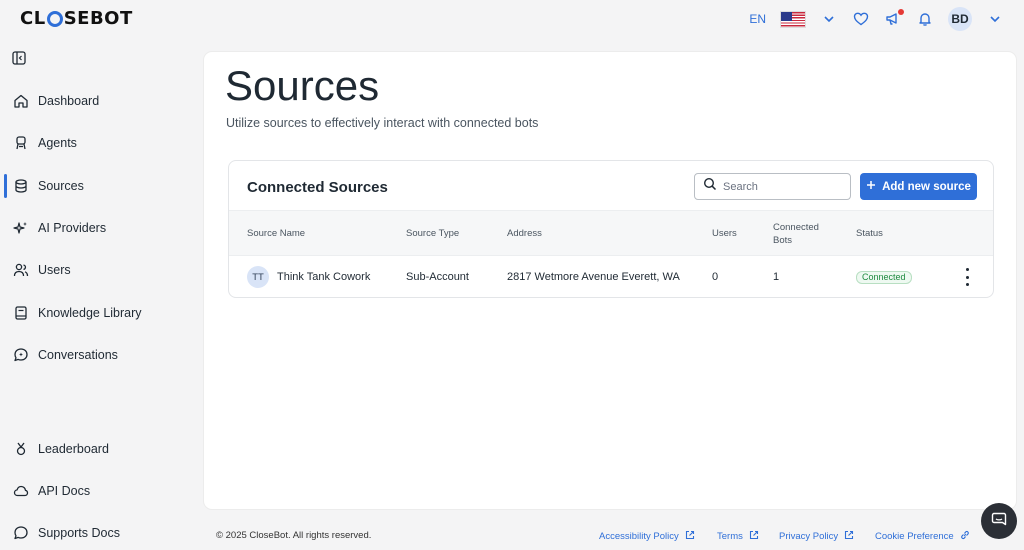 This screenshot has width=1024, height=550. Describe the element at coordinates (57, 143) in the screenshot. I see `sidebar-item-label: Agents` at that location.